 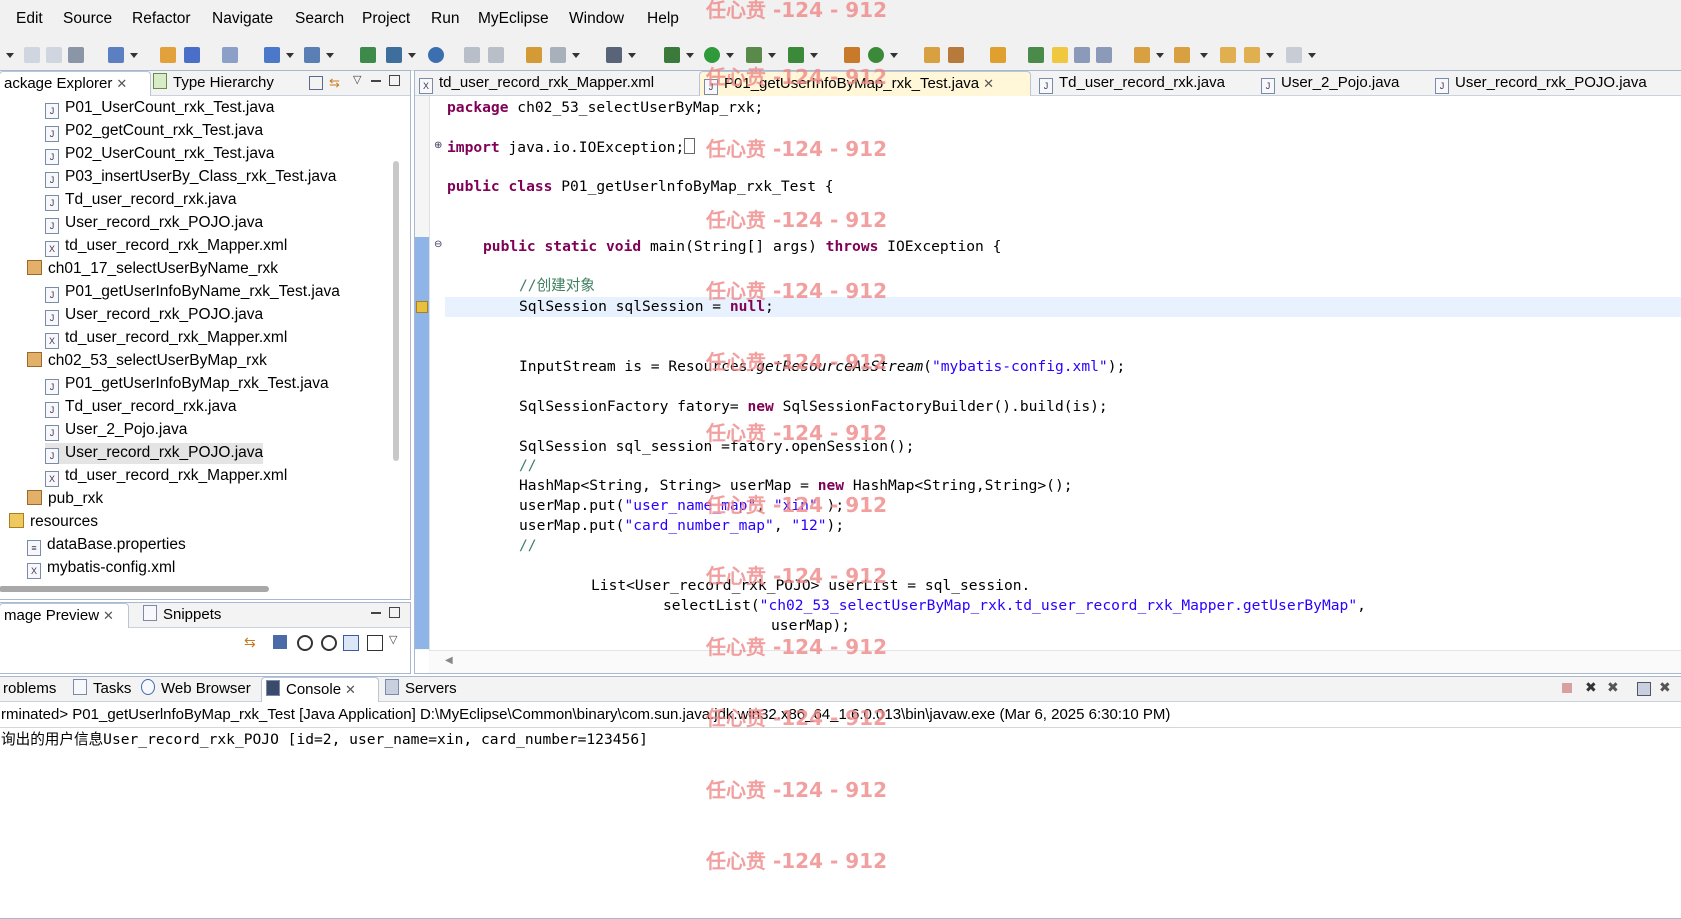 I want to click on tree-item: J P03_insertUserBy_Class_rxk_Test.java, so click(x=190, y=177).